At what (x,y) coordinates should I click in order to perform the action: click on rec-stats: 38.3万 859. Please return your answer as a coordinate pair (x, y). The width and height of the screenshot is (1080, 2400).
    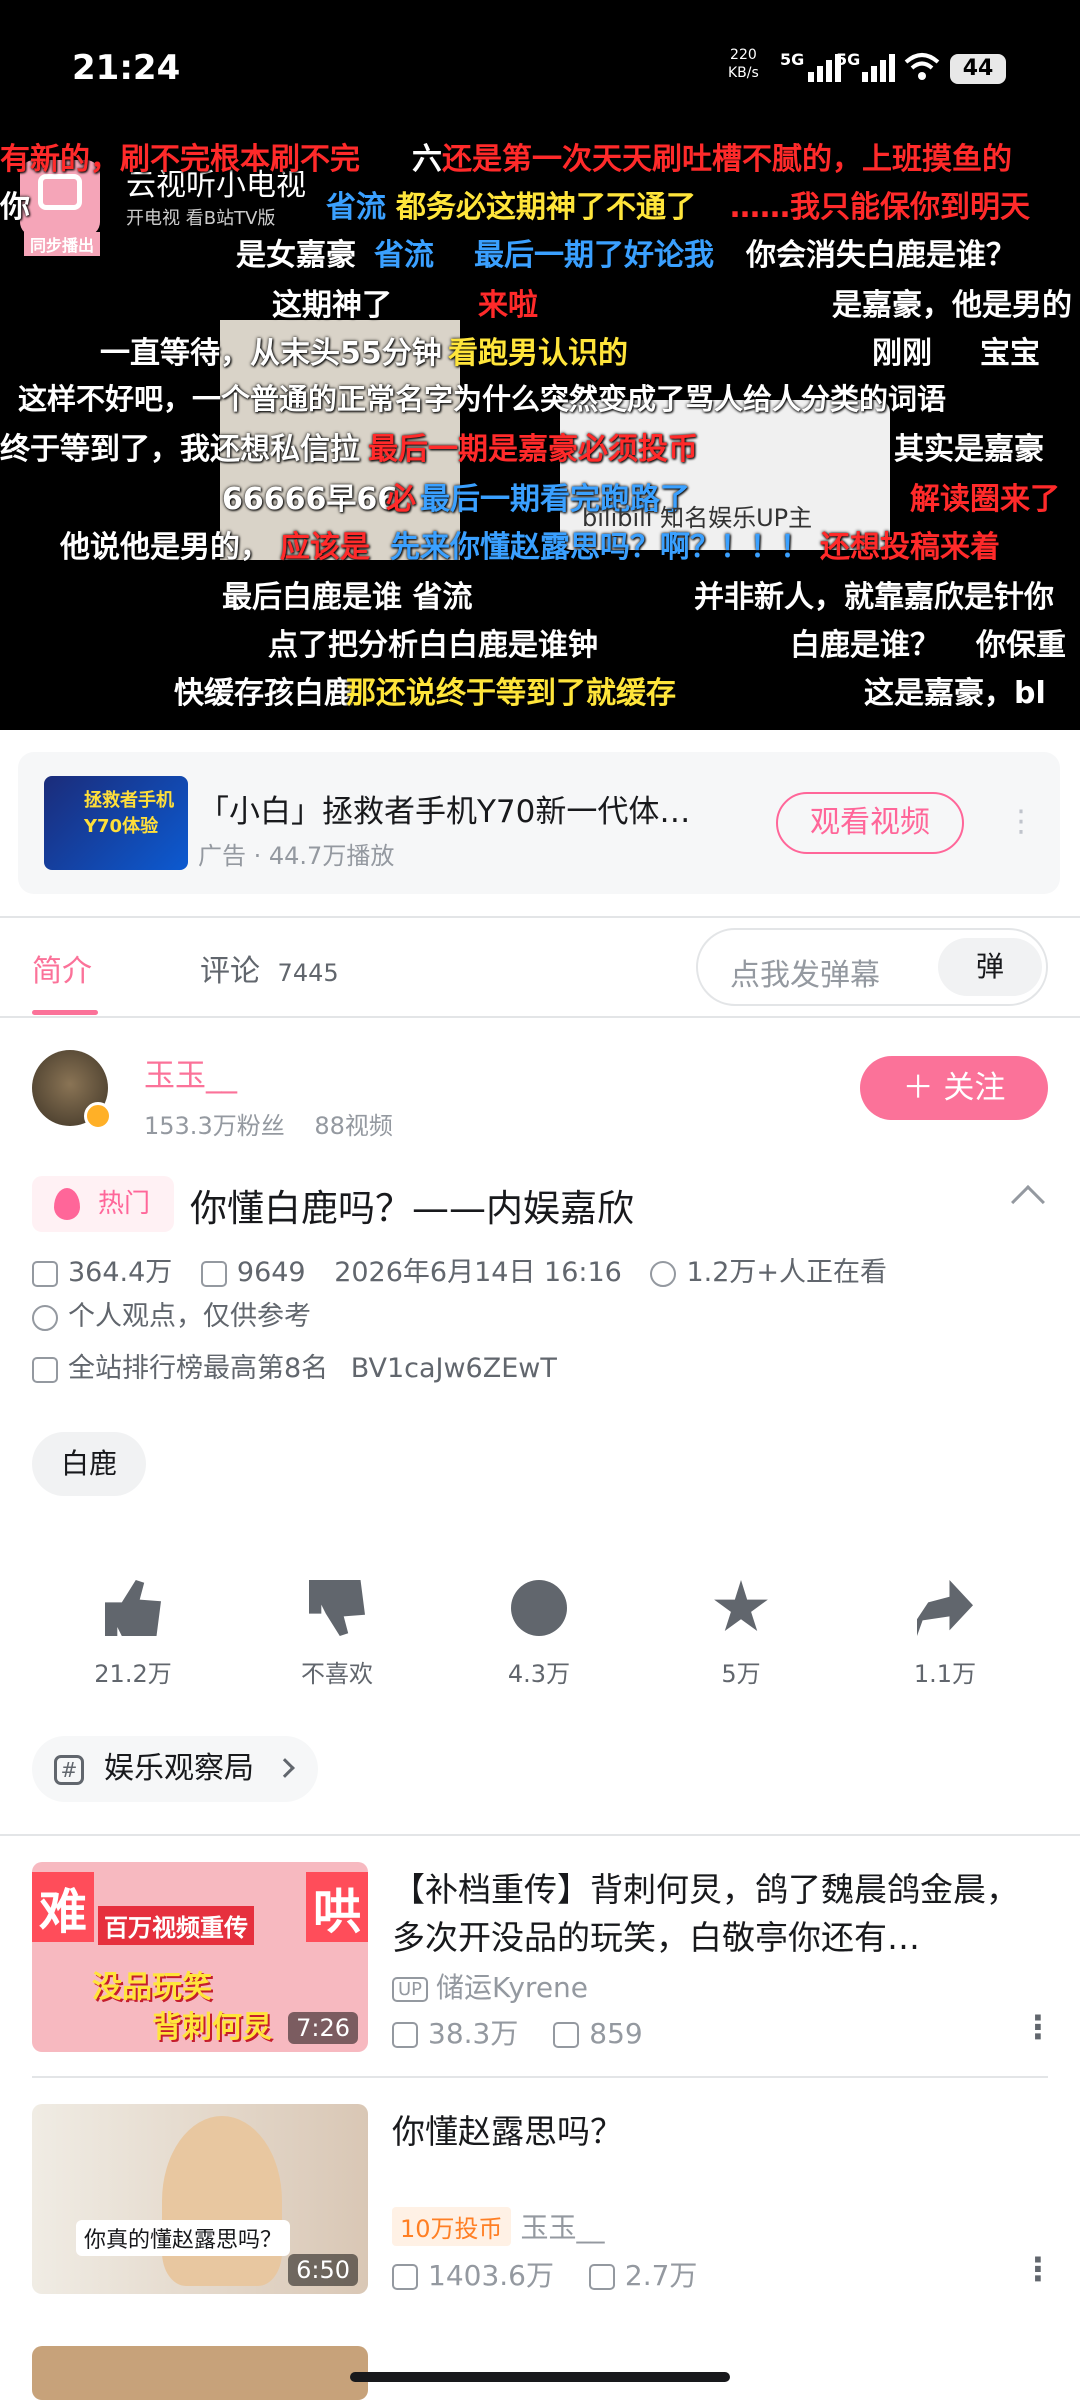
    Looking at the image, I should click on (517, 2032).